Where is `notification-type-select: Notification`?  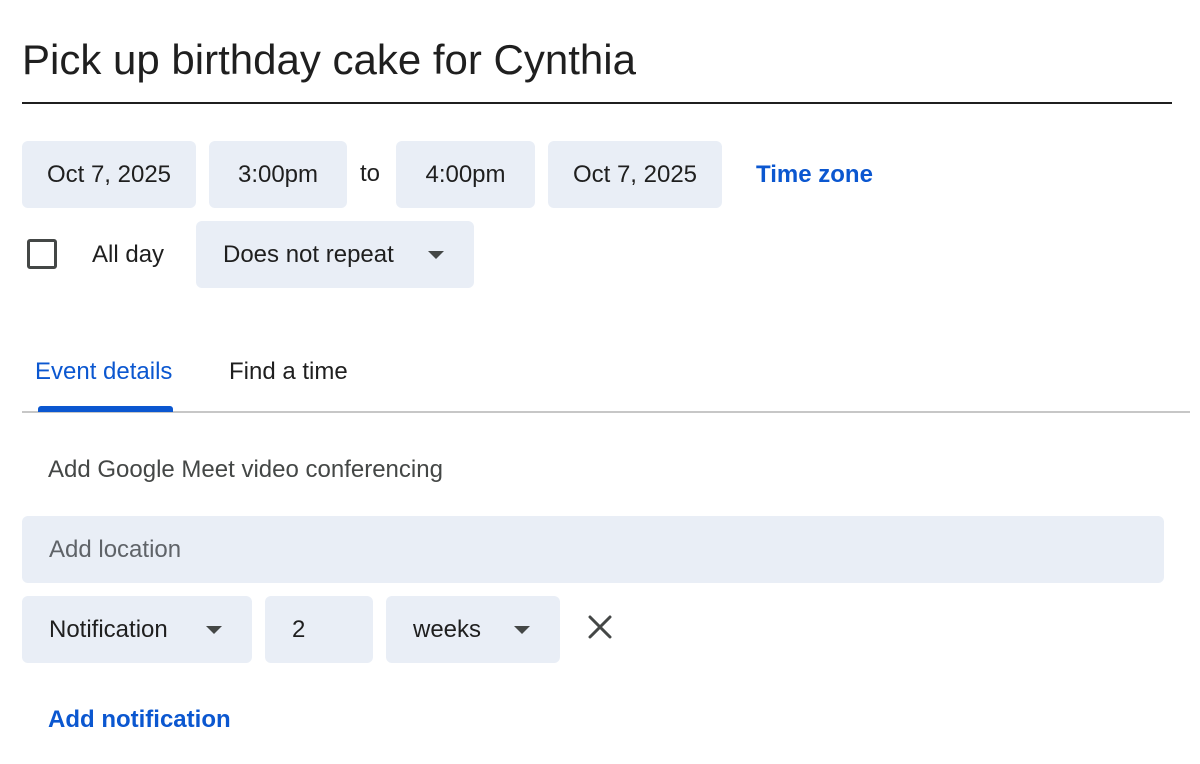
notification-type-select: Notification is located at coordinates (137, 629).